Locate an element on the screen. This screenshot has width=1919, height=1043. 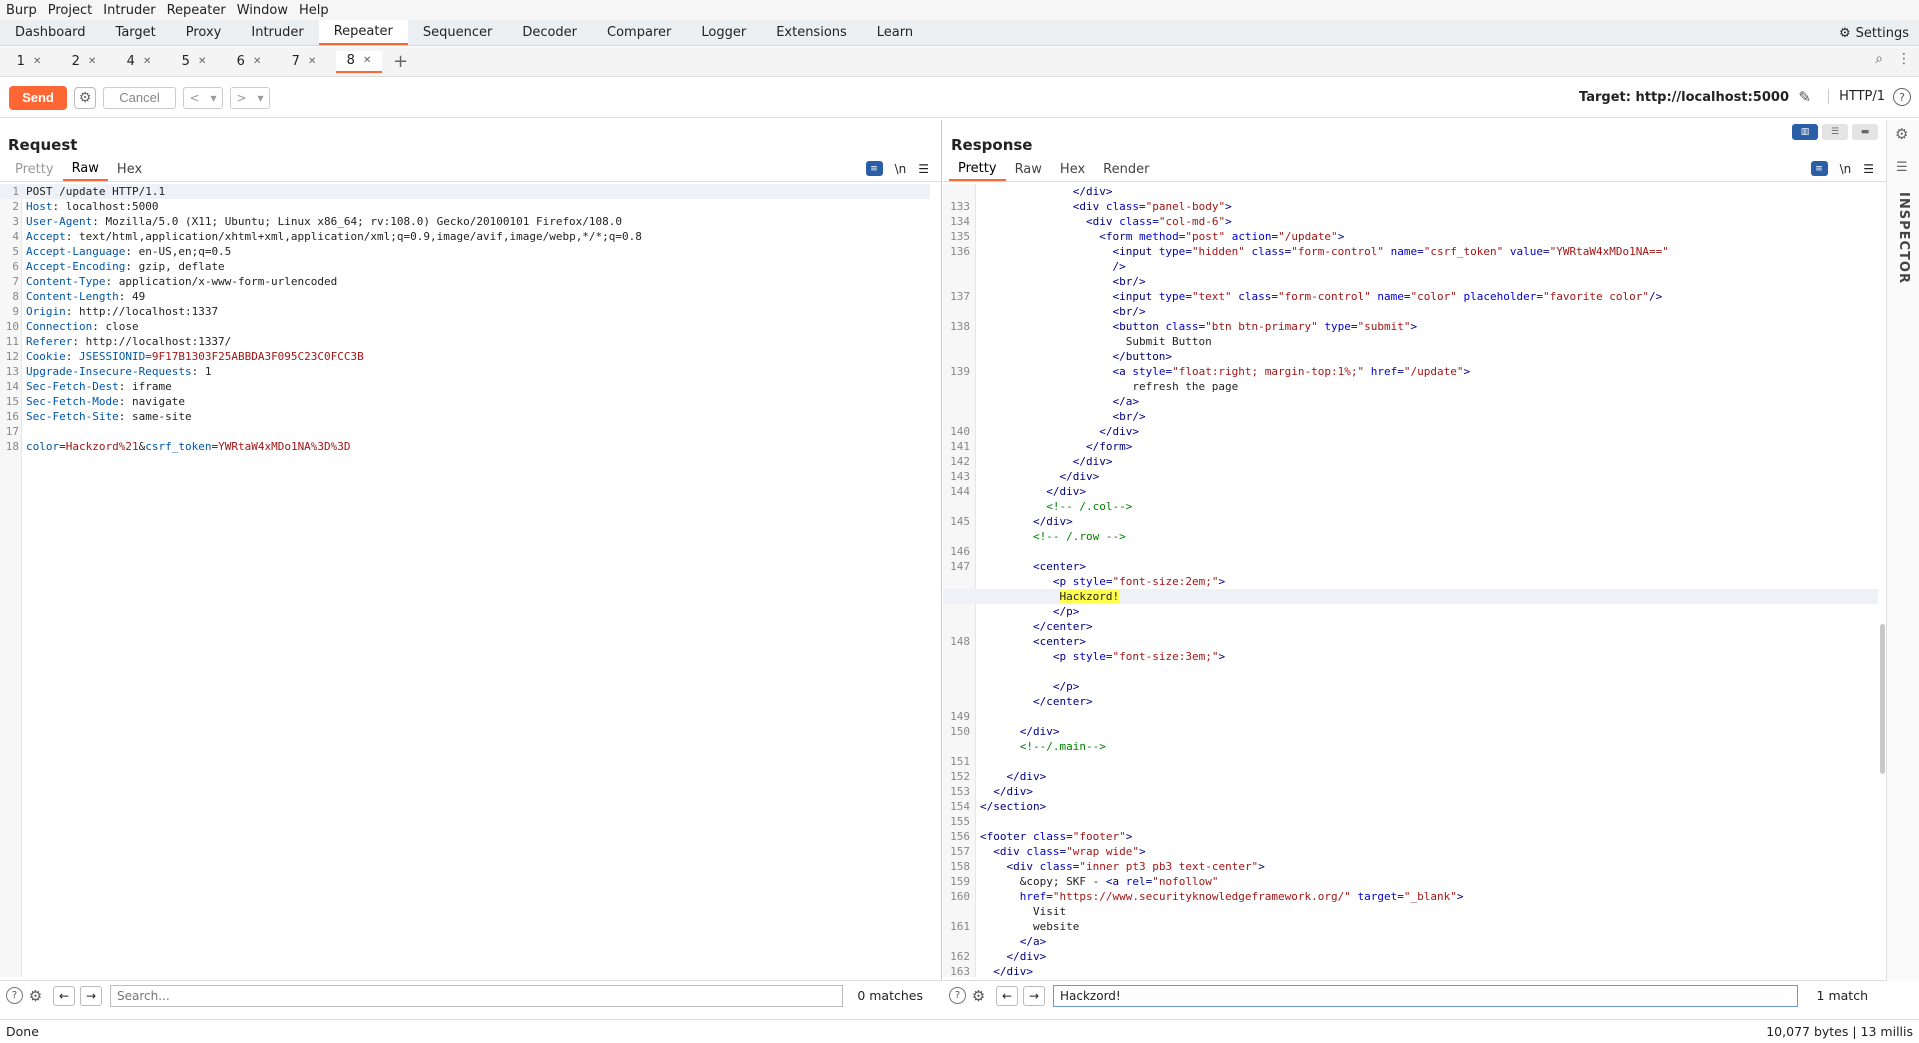
tab-render: Render is located at coordinates (1126, 169).